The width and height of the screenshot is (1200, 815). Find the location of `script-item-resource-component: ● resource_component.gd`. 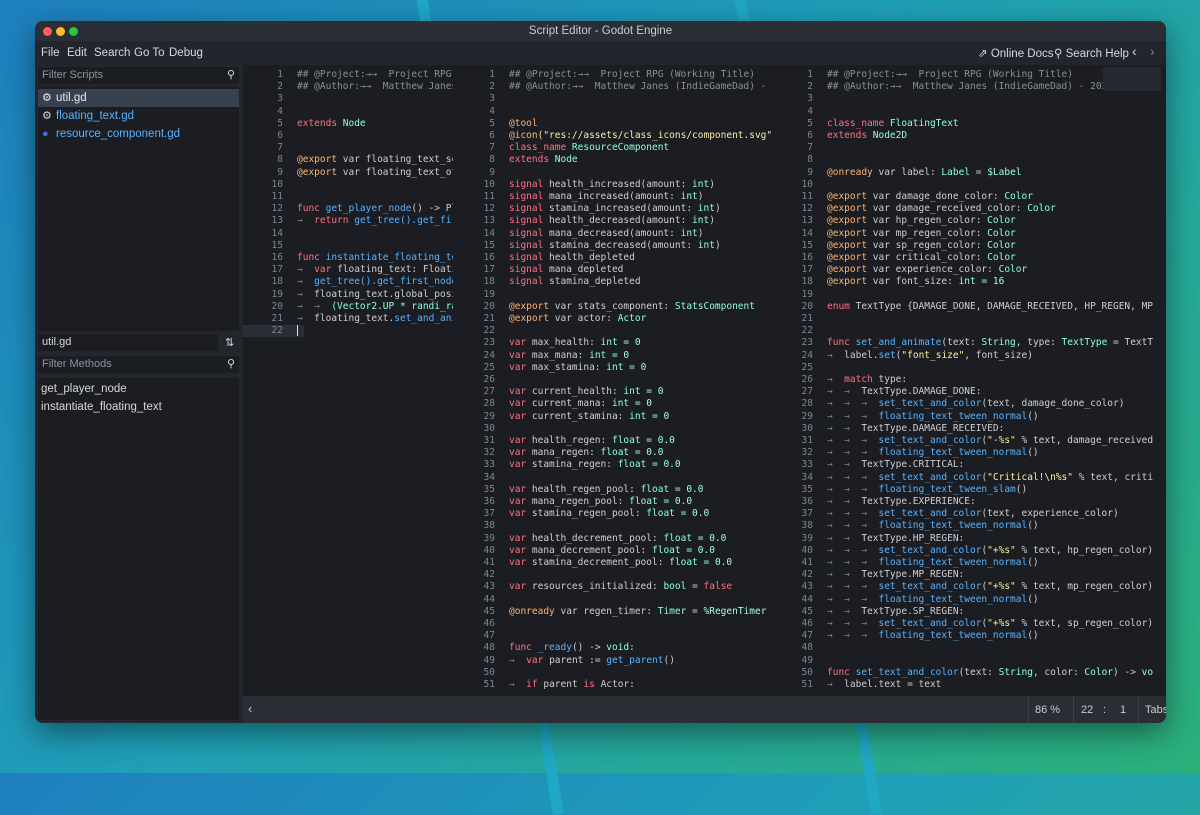

script-item-resource-component: ● resource_component.gd is located at coordinates (138, 134).